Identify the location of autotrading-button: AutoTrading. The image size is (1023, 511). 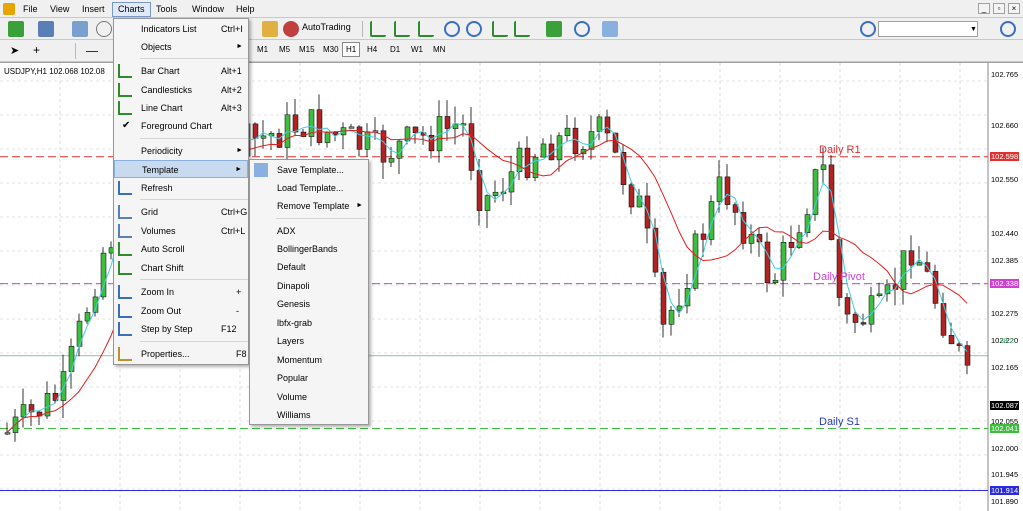
(326, 27).